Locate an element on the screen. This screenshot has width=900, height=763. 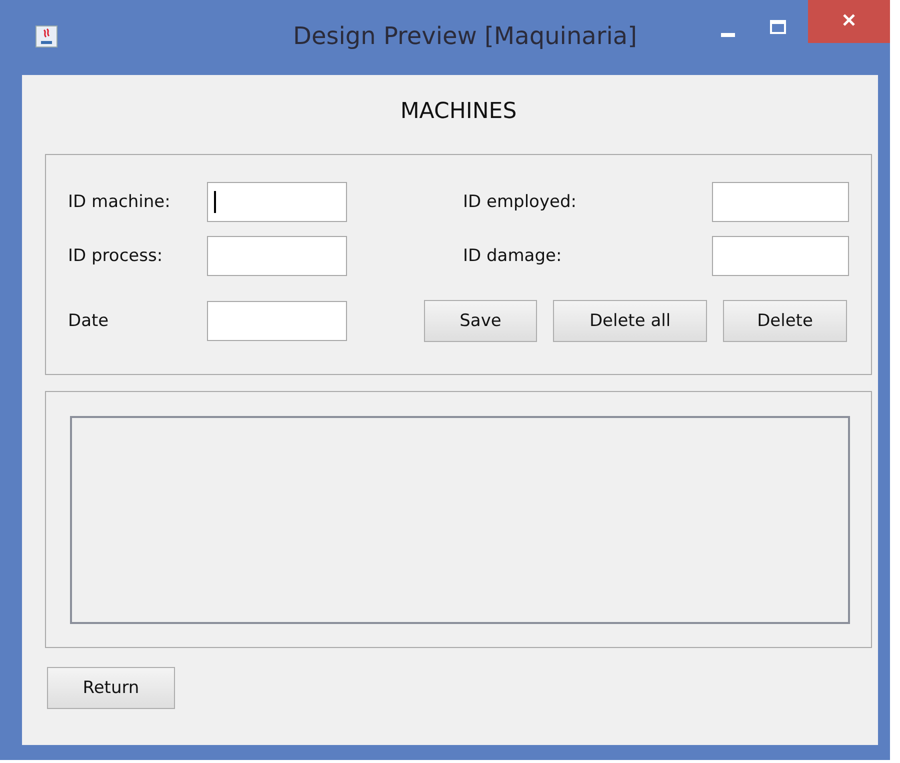
field-label: ID employed: is located at coordinates (520, 202).